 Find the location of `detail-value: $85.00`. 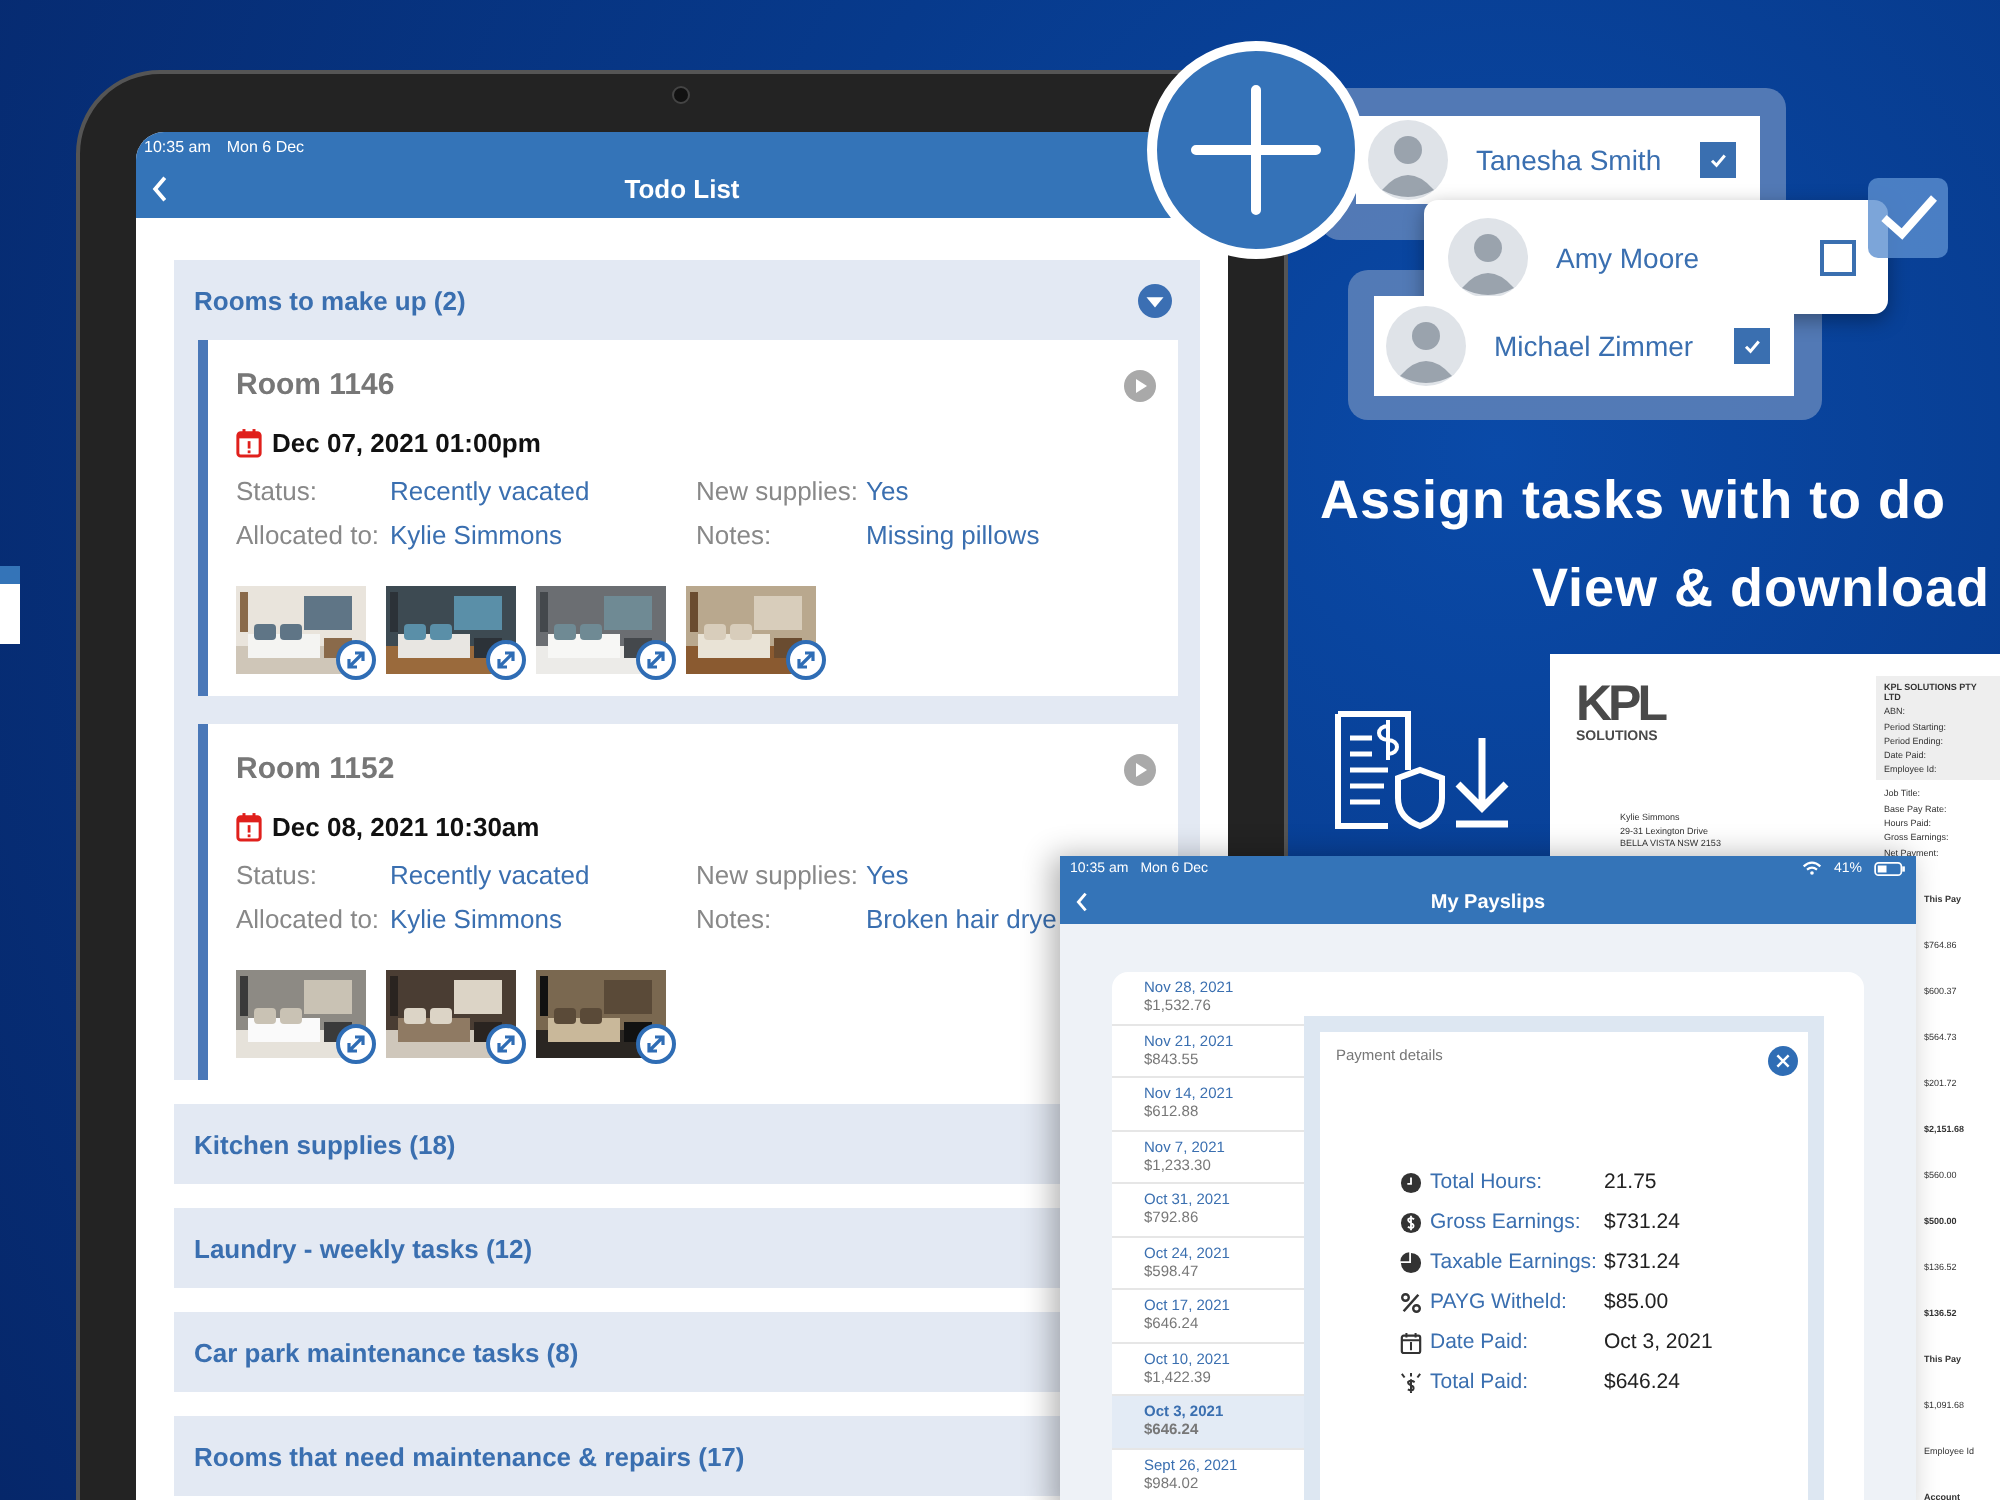

detail-value: $85.00 is located at coordinates (1637, 1302).